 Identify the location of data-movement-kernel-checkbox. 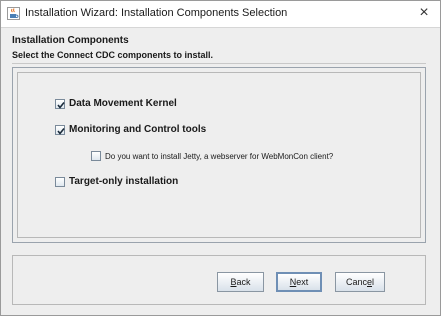
(60, 103).